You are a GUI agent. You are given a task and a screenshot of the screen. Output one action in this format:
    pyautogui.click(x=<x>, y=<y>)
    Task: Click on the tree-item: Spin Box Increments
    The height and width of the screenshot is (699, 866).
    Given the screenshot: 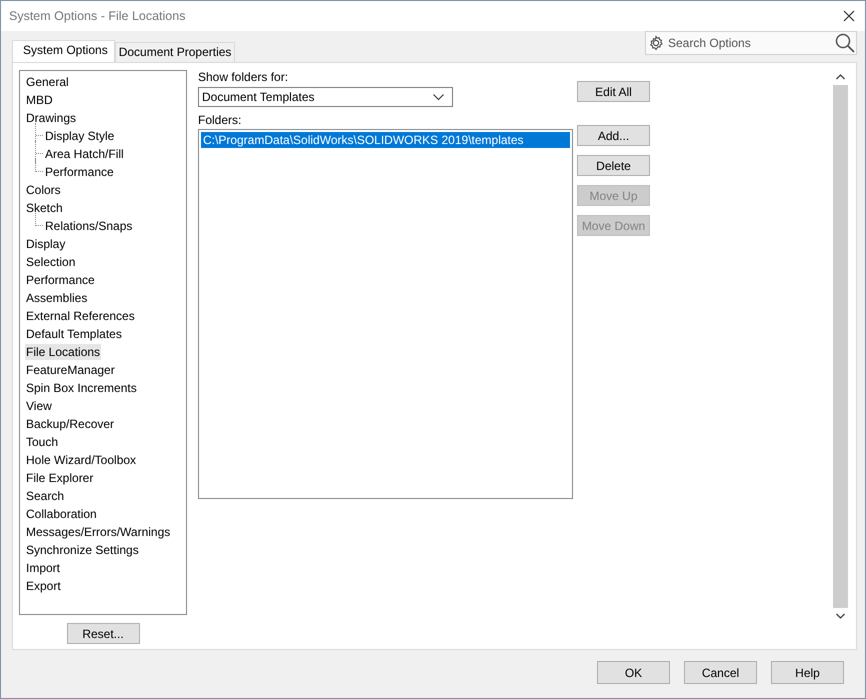 What is the action you would take?
    pyautogui.click(x=81, y=388)
    